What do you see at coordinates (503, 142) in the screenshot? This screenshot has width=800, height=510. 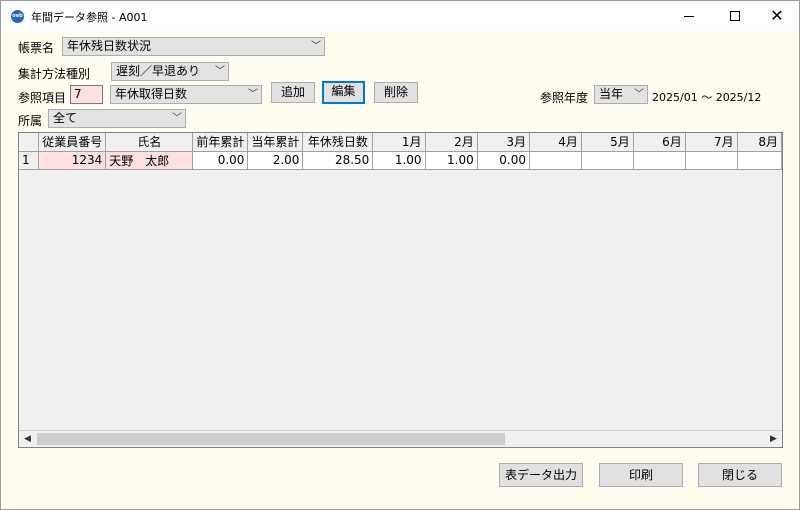 I see `column-header: 3月` at bounding box center [503, 142].